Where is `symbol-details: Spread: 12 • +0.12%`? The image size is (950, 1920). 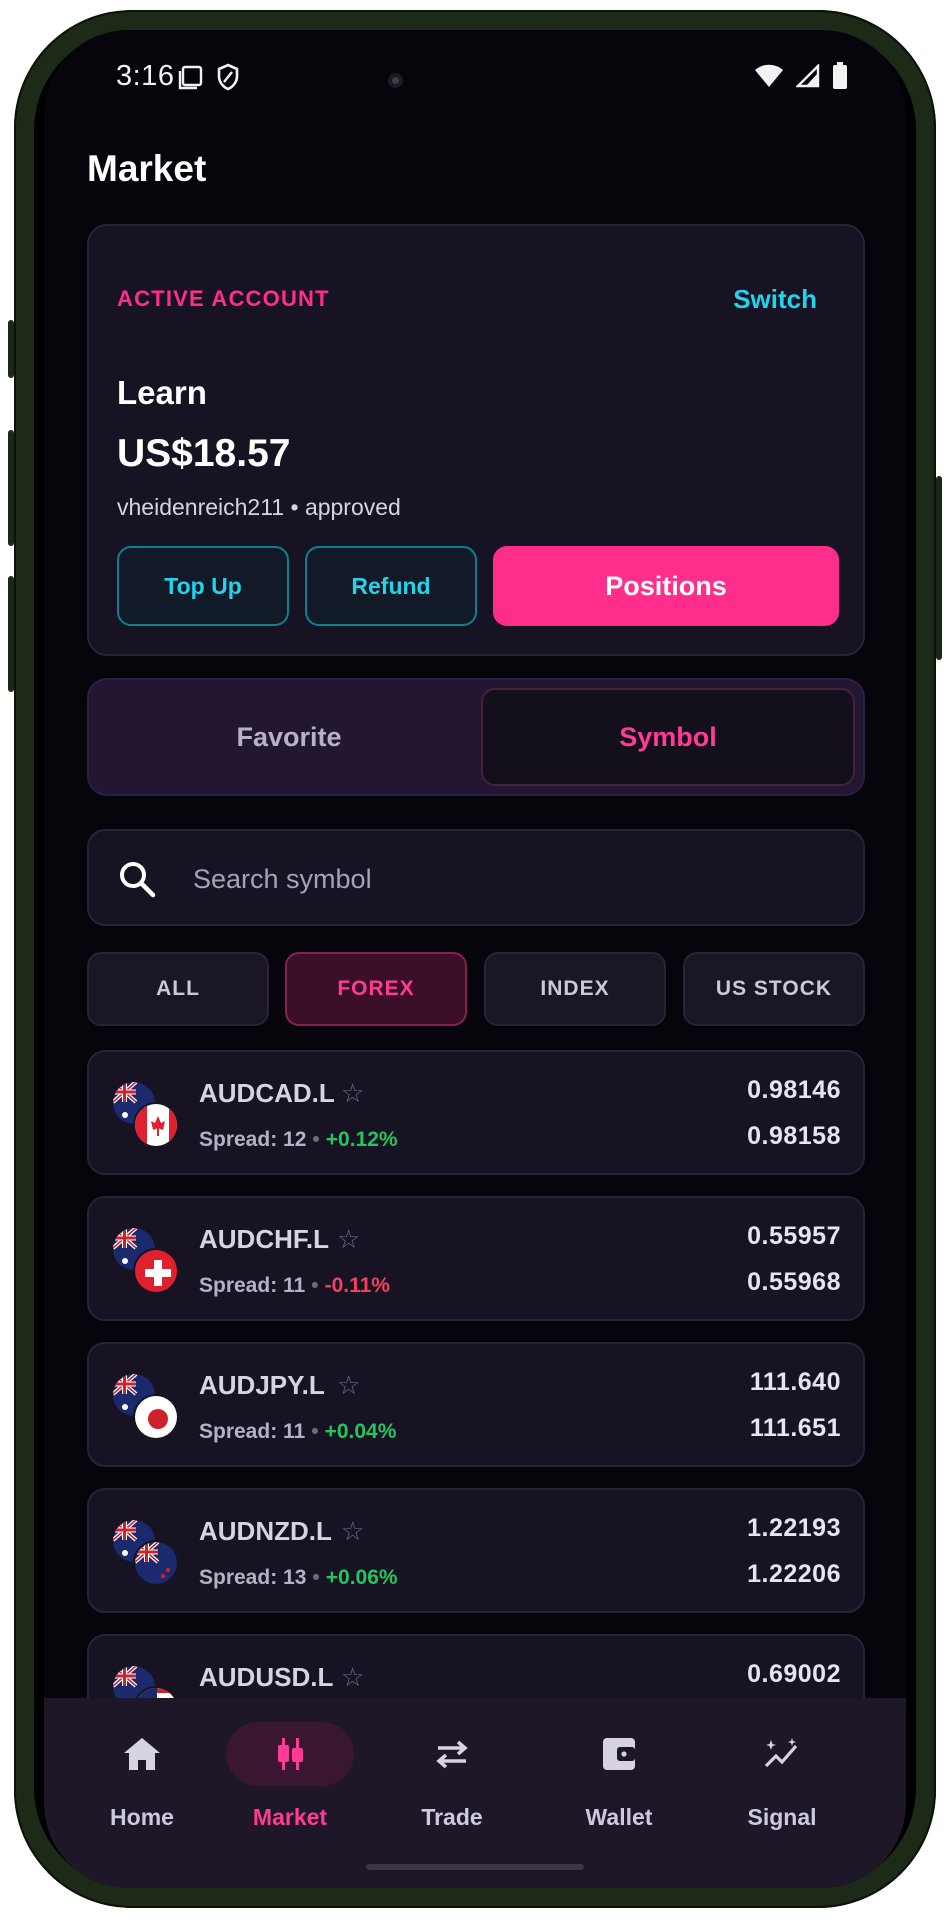
symbol-details: Spread: 12 • +0.12% is located at coordinates (298, 1140).